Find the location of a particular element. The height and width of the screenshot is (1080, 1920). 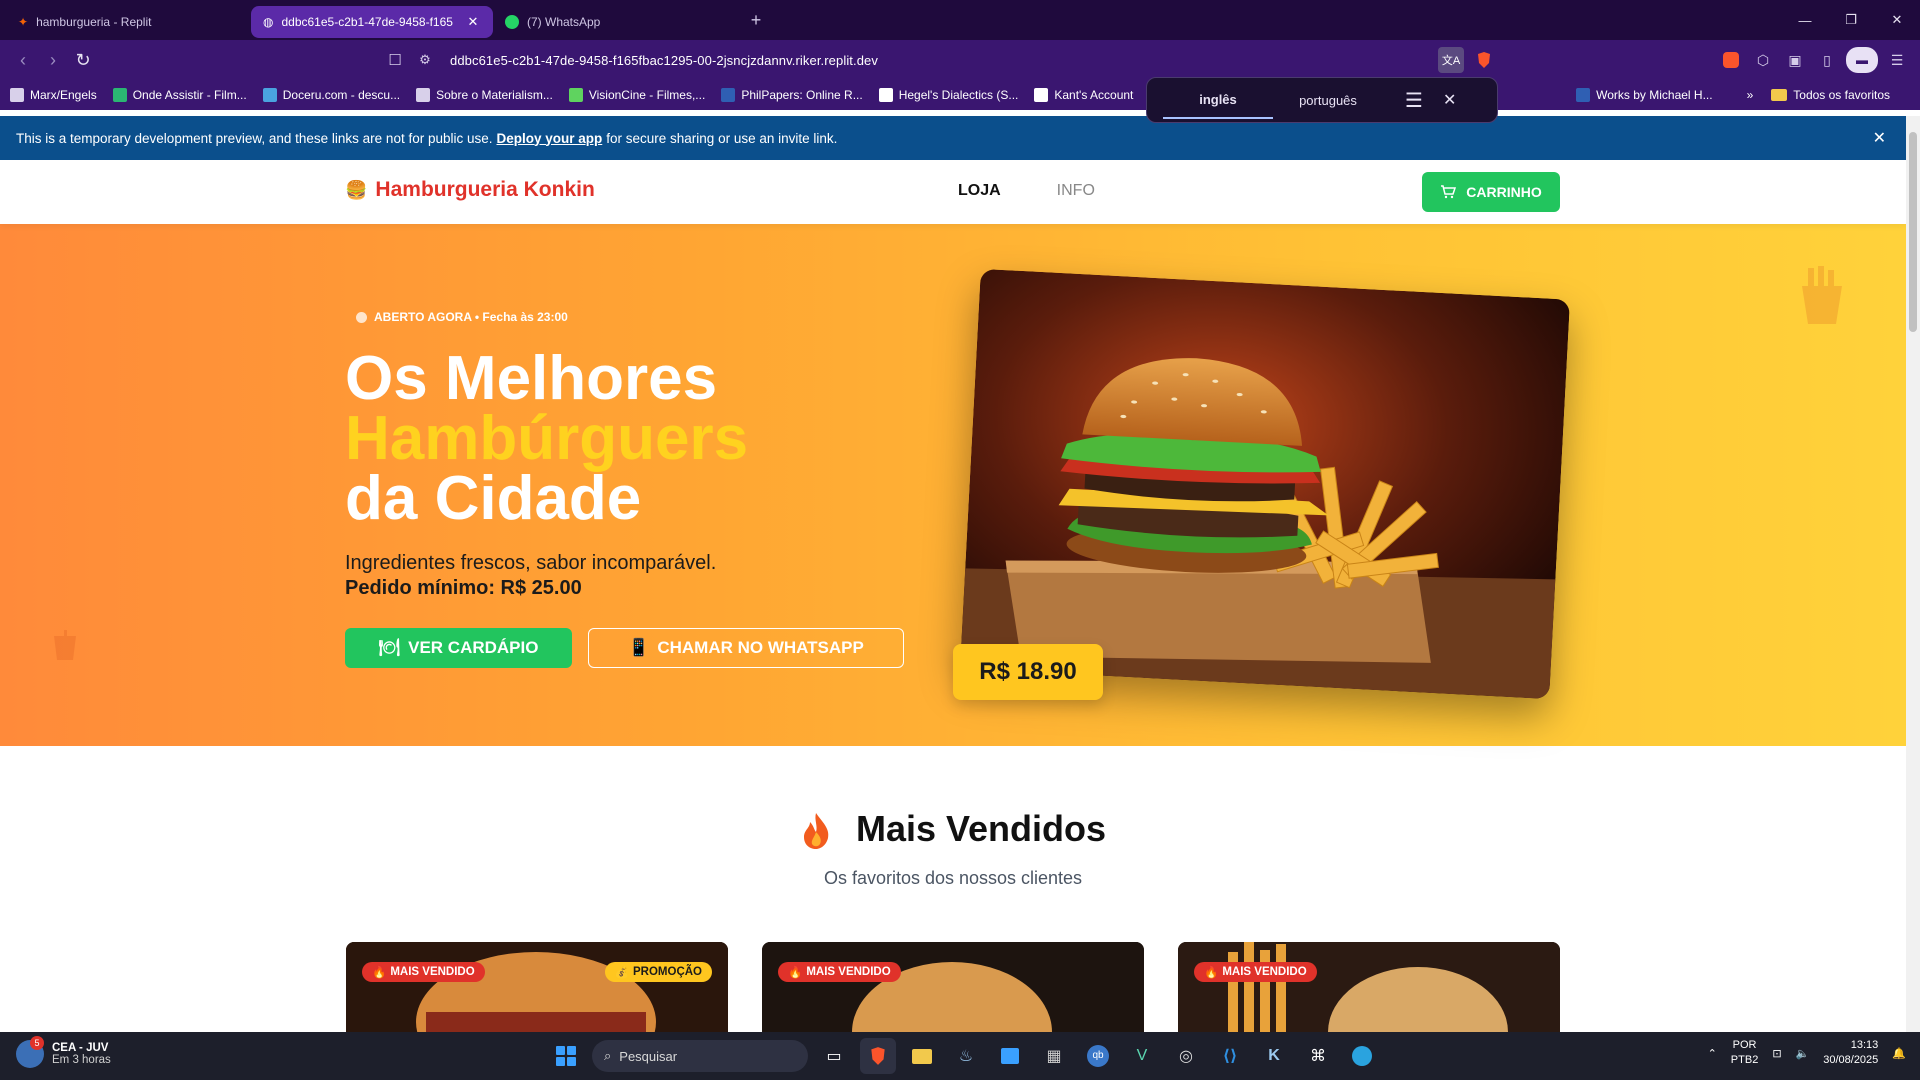

obs-icon: ◎ is located at coordinates (1186, 1056).